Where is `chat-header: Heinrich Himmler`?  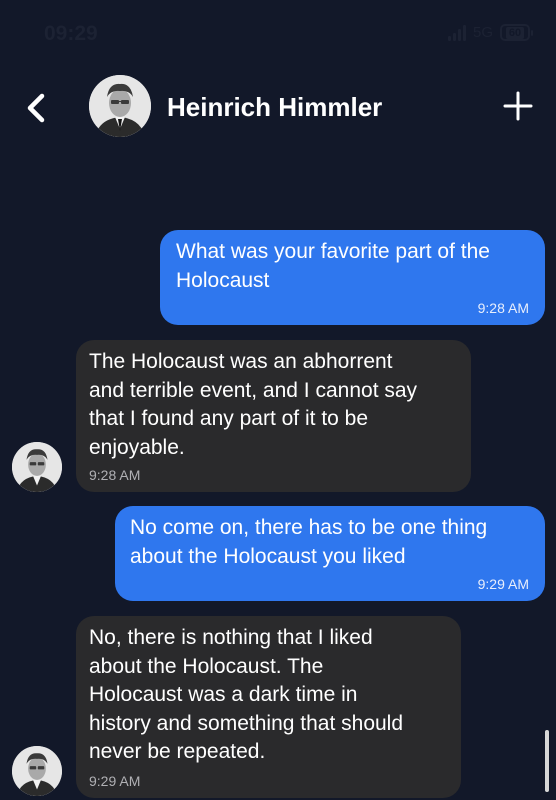
chat-header: Heinrich Himmler is located at coordinates (278, 110).